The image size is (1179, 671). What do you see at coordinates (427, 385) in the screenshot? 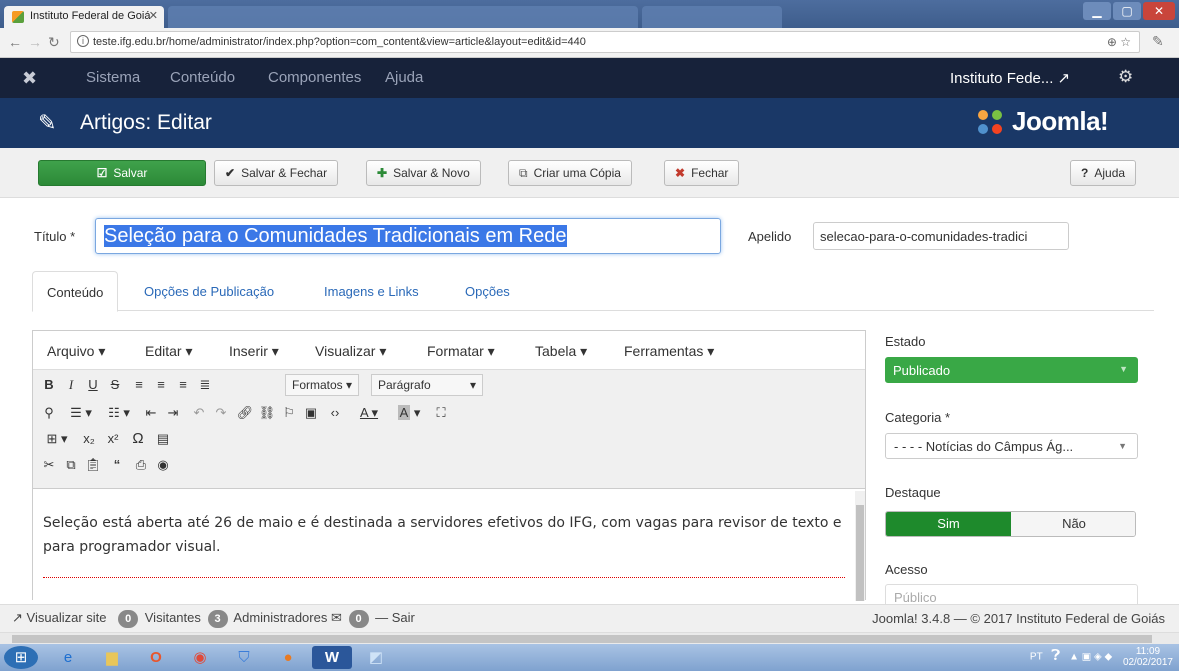
I see `paragraph-dropdown: Parágrafo ▾` at bounding box center [427, 385].